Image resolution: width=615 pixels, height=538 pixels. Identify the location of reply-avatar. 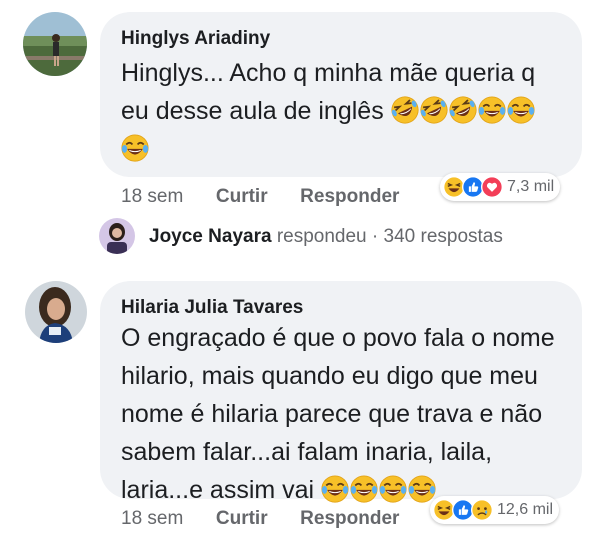
(117, 236).